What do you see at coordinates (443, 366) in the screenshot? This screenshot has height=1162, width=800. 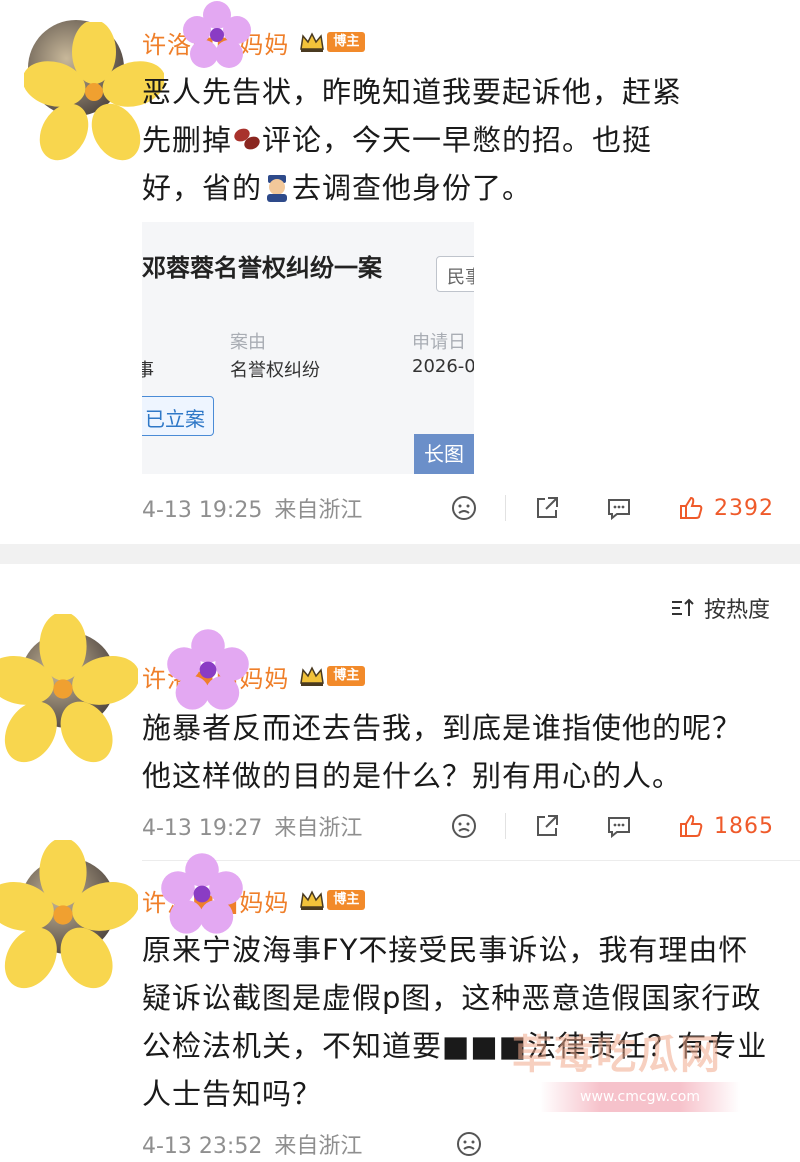 I see `case-date-value: 2026-0` at bounding box center [443, 366].